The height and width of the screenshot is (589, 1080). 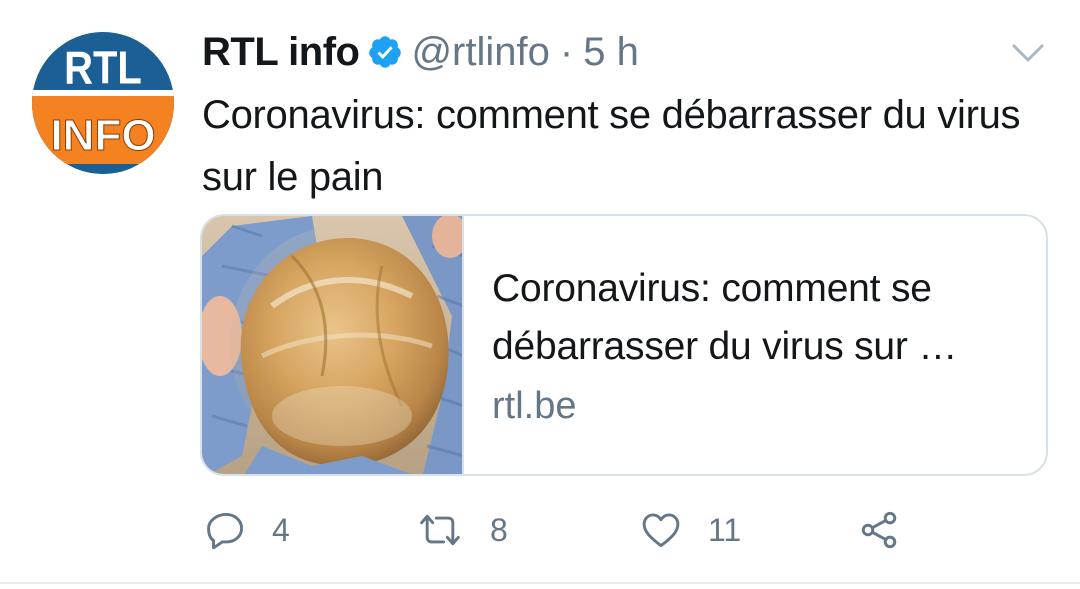 What do you see at coordinates (584, 530) in the screenshot?
I see `action-bar: 4 8 11` at bounding box center [584, 530].